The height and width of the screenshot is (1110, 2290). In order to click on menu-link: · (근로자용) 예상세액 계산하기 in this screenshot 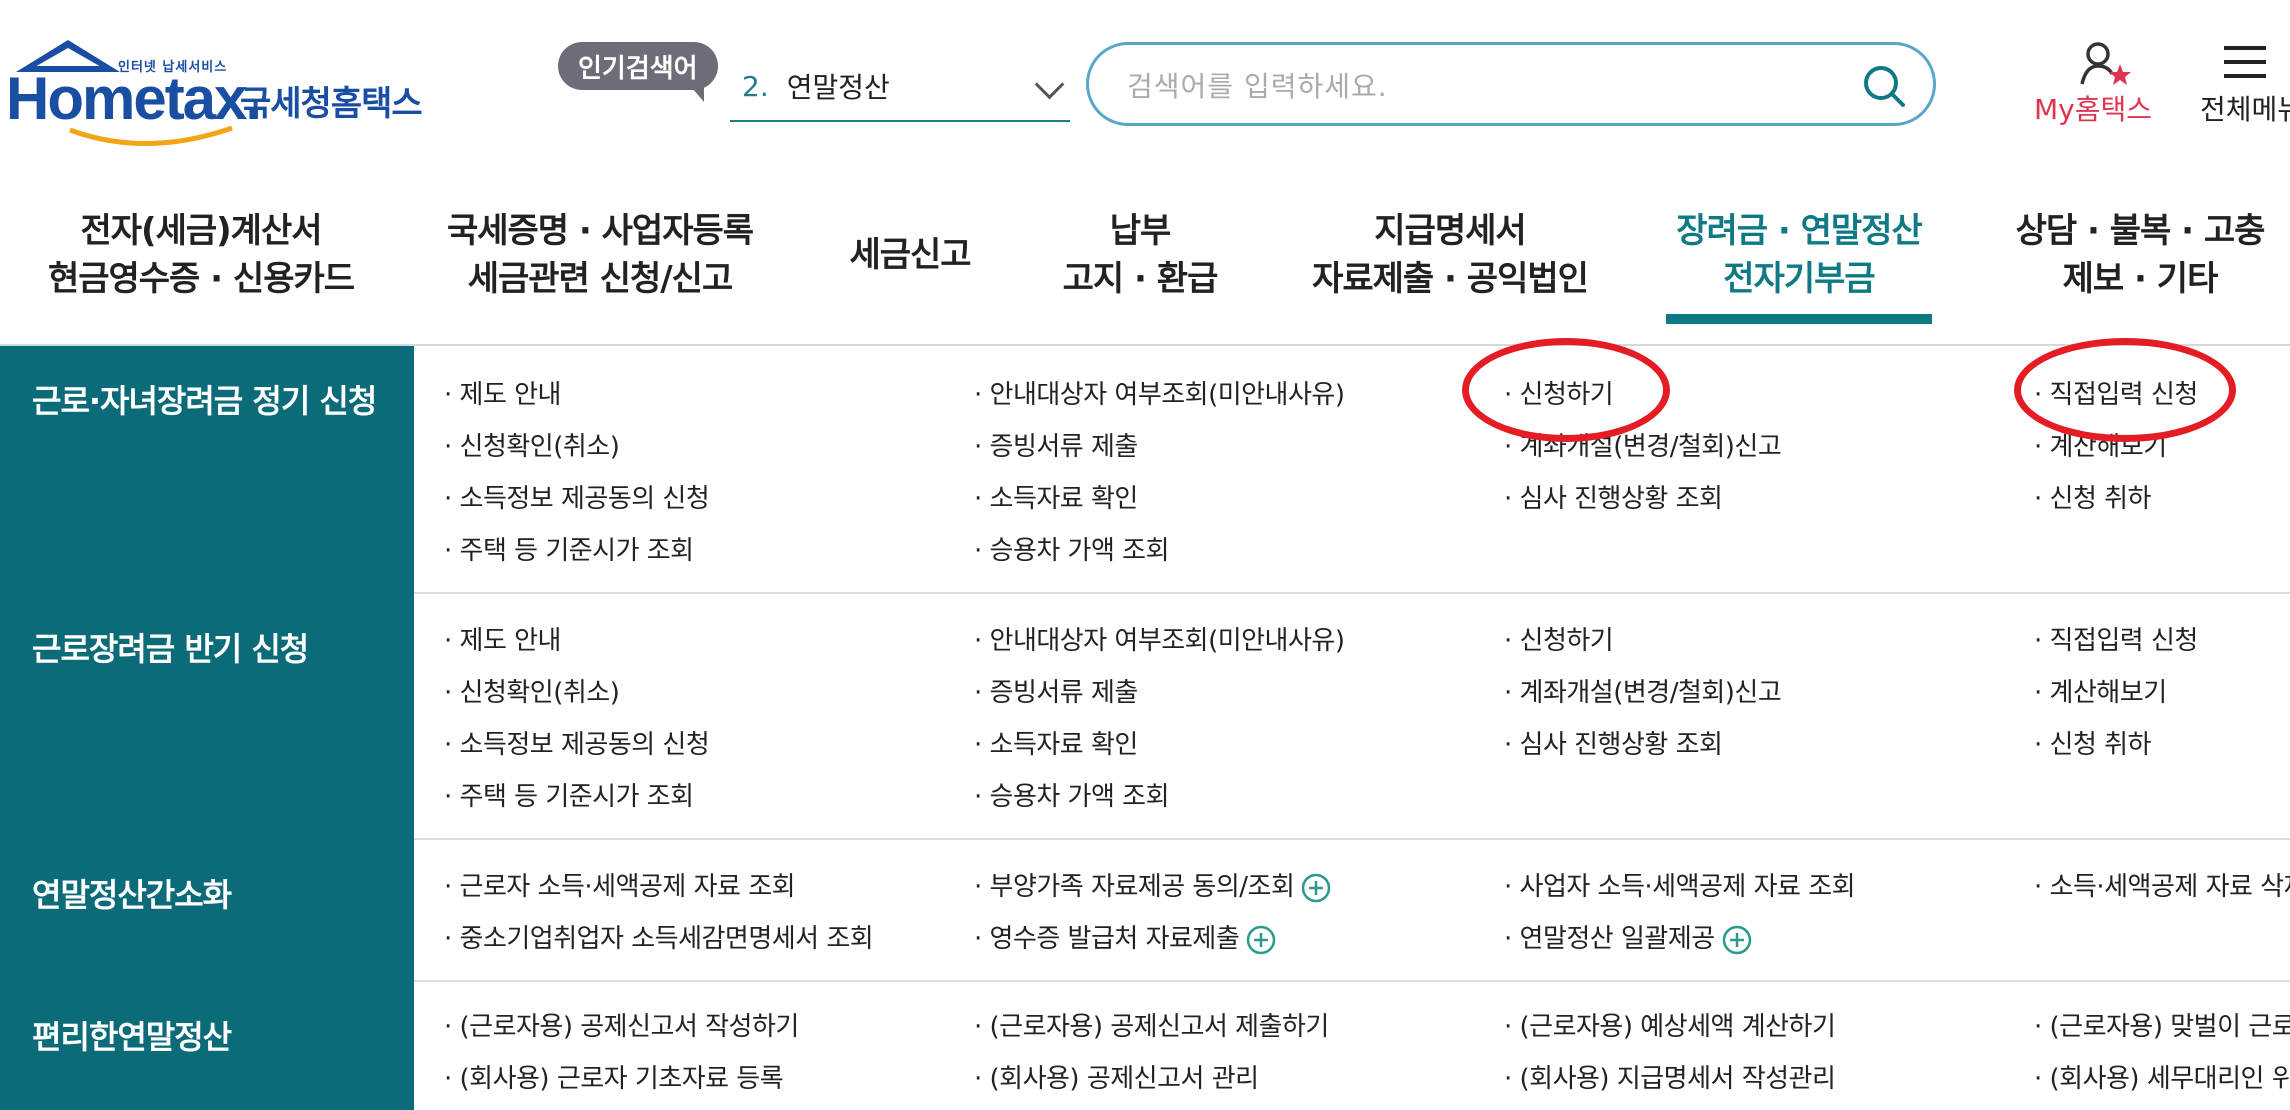, I will do `click(1670, 1024)`.